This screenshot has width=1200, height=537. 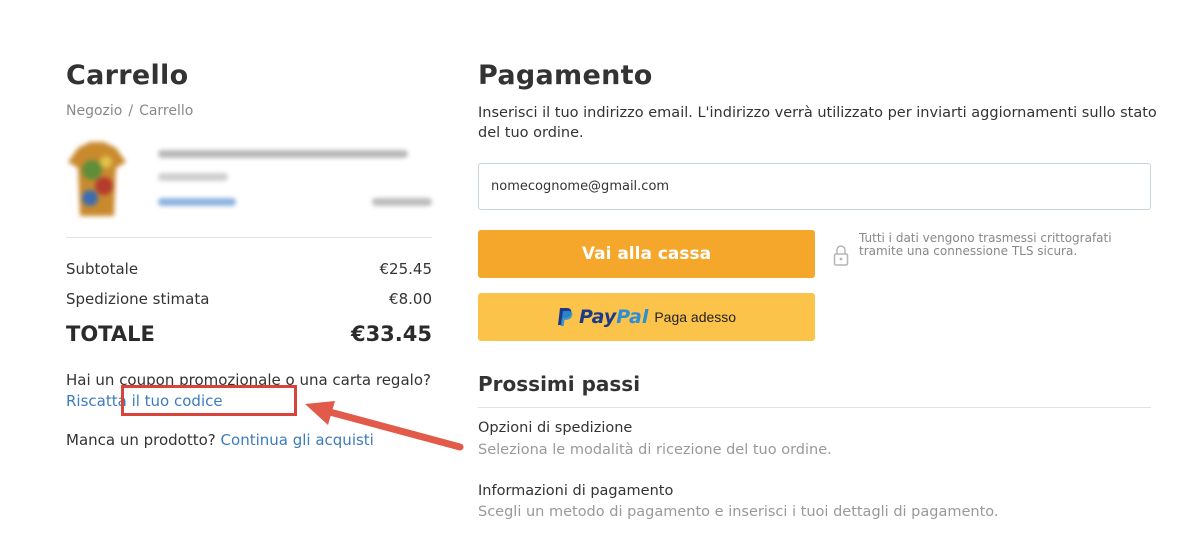 I want to click on email-input, so click(x=814, y=186).